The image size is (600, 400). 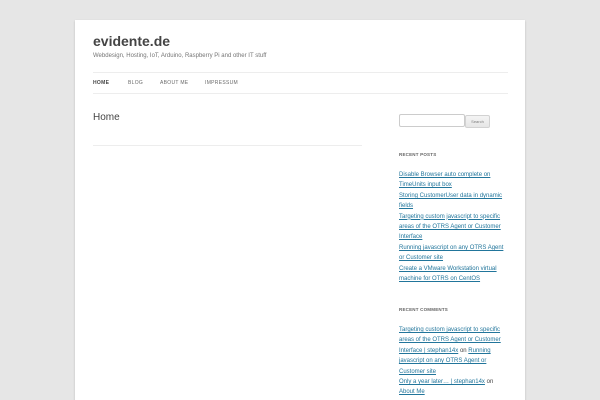 I want to click on recent-comments-title: RECENT COMMENTS, so click(x=423, y=309).